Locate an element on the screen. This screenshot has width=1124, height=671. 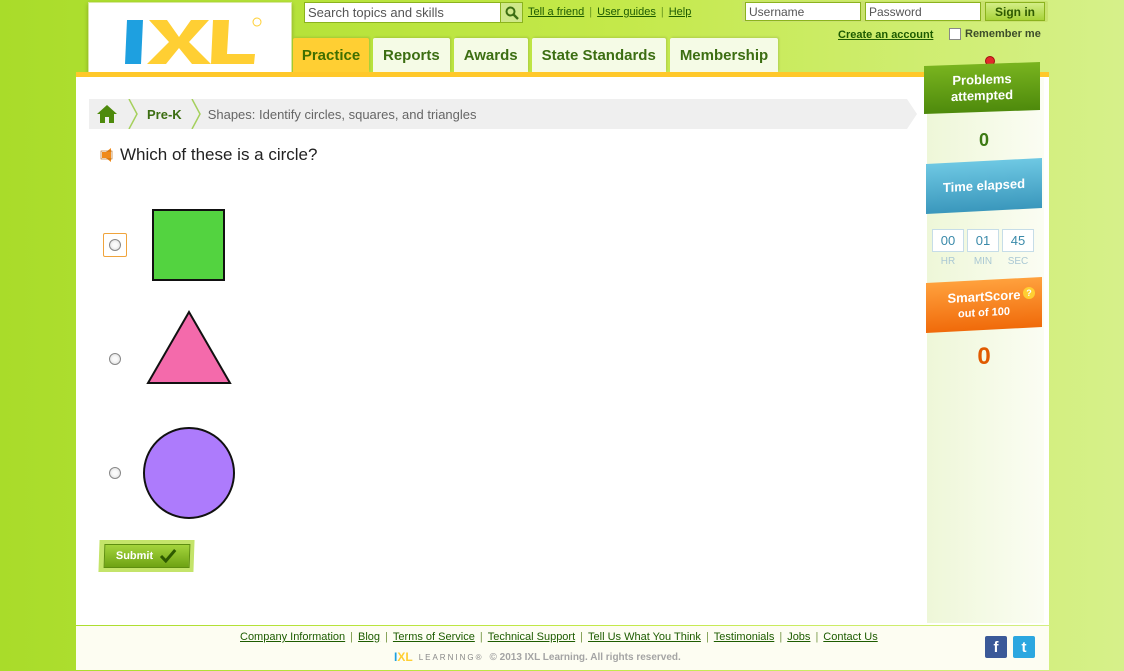
time-elapsed-banner: Time elapsed is located at coordinates (984, 186).